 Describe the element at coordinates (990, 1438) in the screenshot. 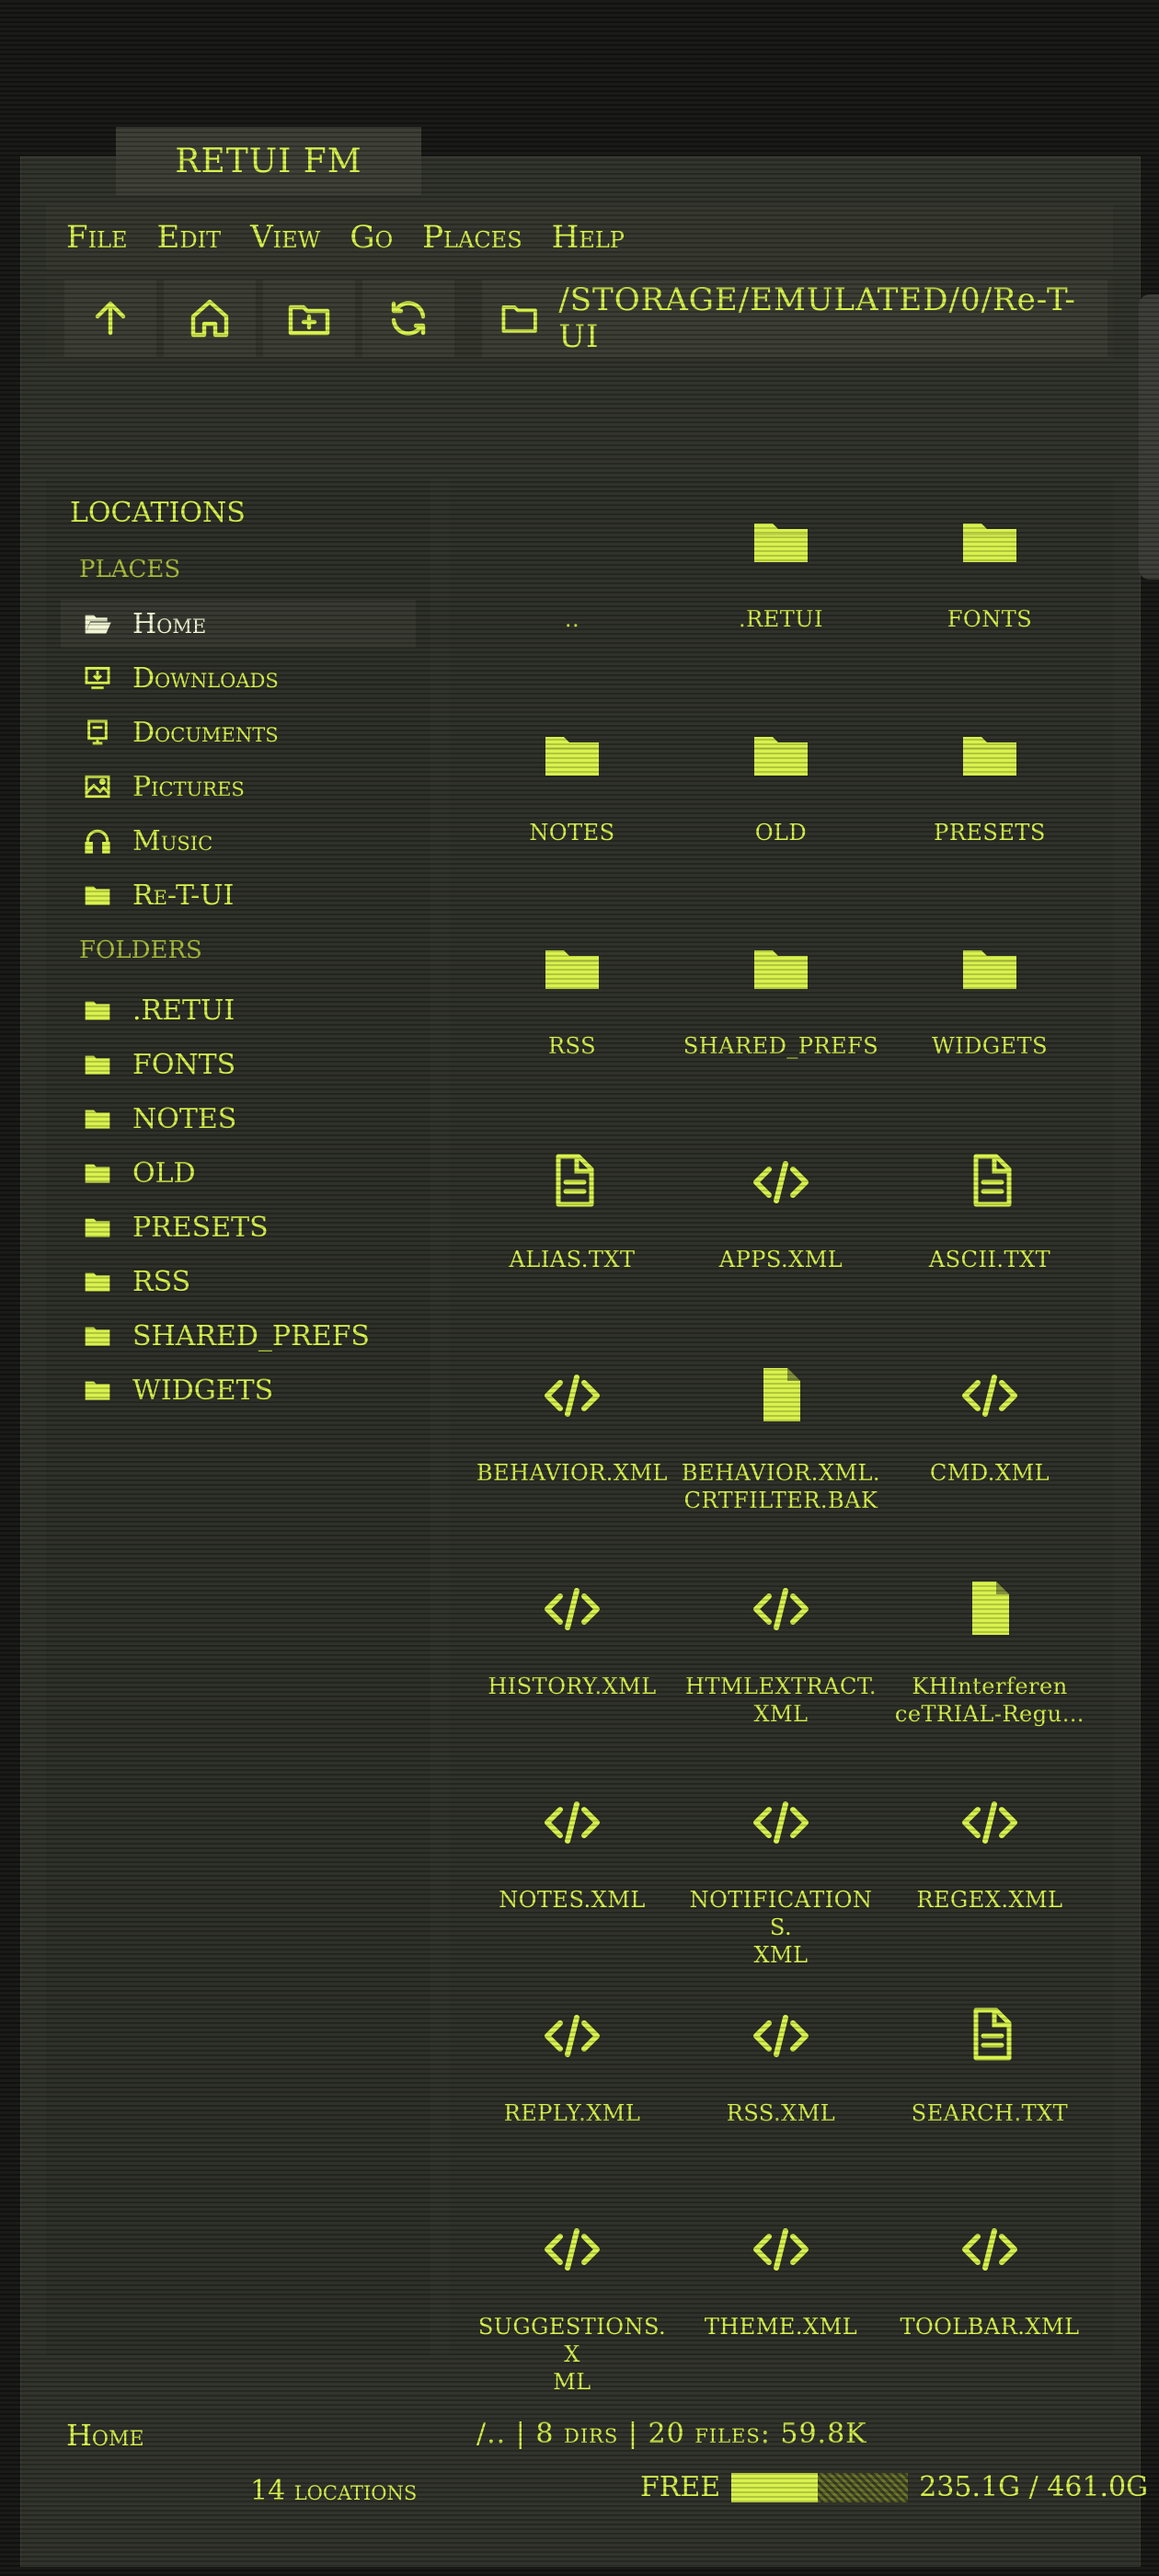

I see `file-item: CMD.XML` at that location.